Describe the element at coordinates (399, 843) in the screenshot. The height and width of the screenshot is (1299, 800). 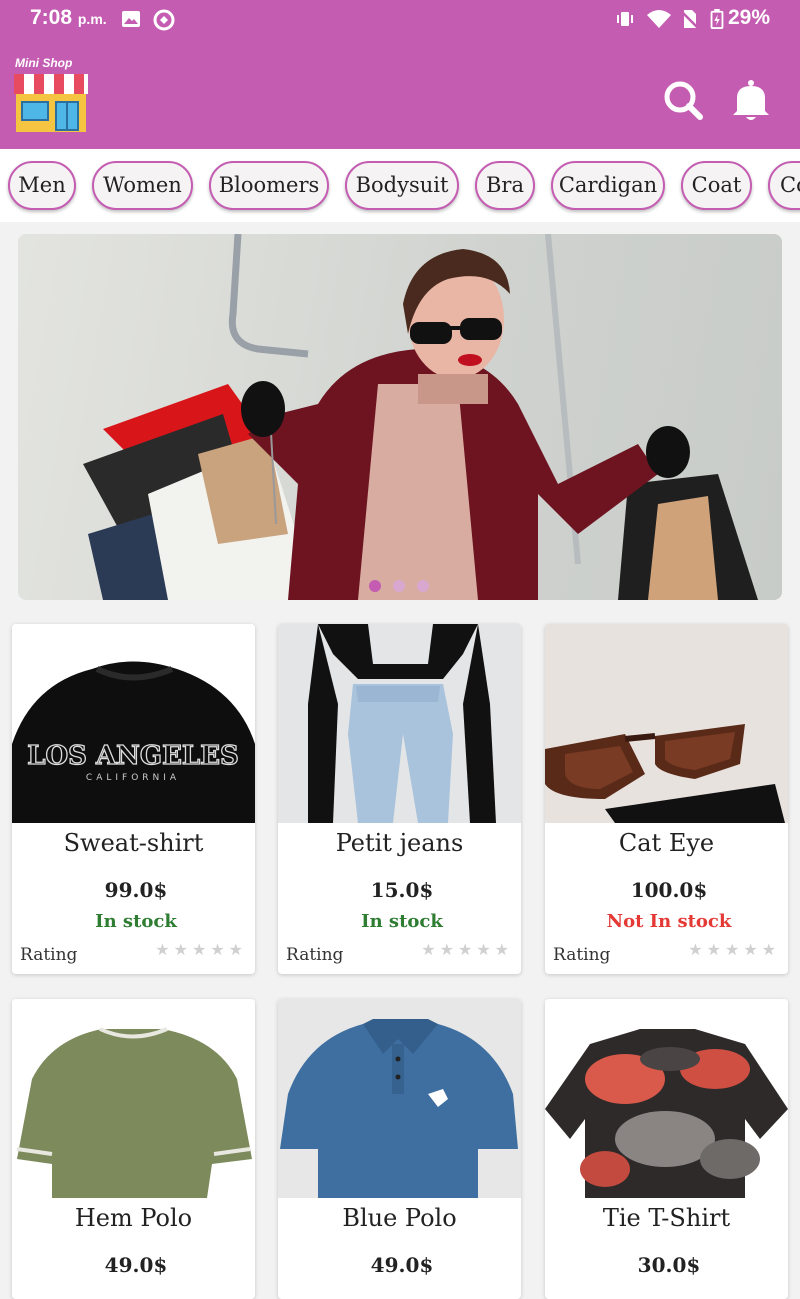
I see `product-name: Petit jeans` at that location.